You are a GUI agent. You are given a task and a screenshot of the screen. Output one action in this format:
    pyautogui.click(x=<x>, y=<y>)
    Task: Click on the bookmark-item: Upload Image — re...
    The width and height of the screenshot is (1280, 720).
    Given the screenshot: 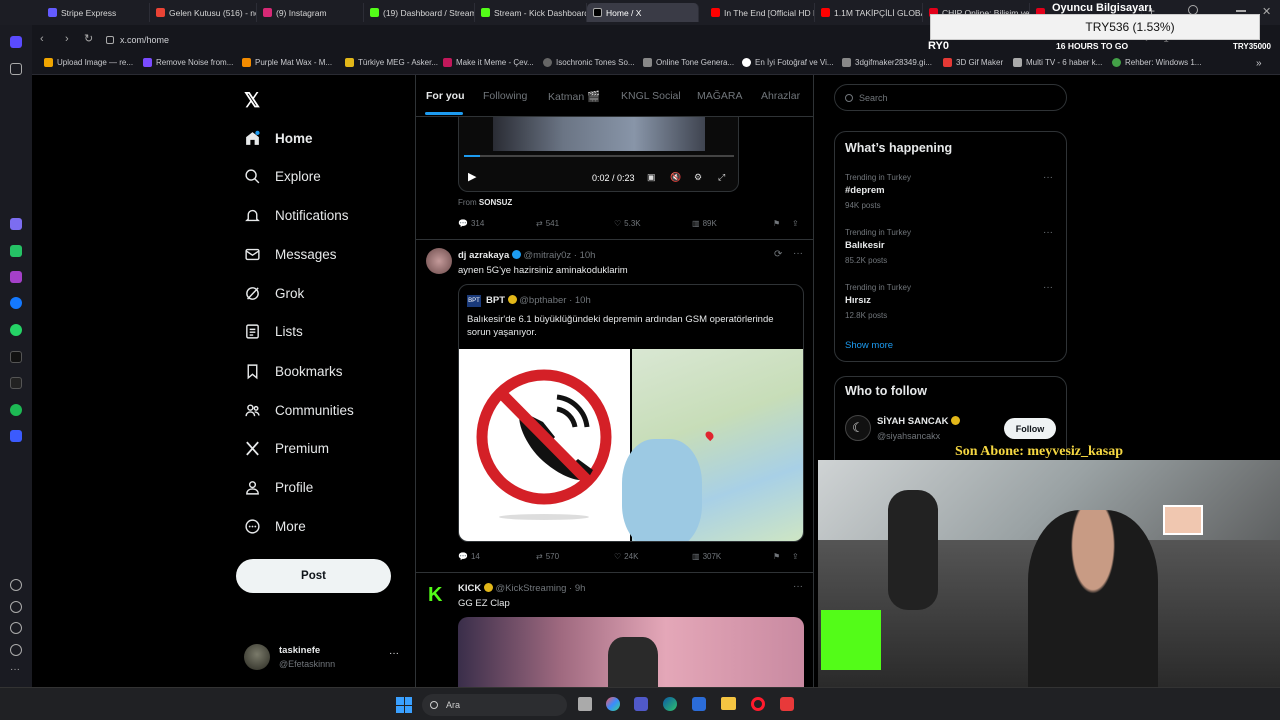 What is the action you would take?
    pyautogui.click(x=88, y=62)
    